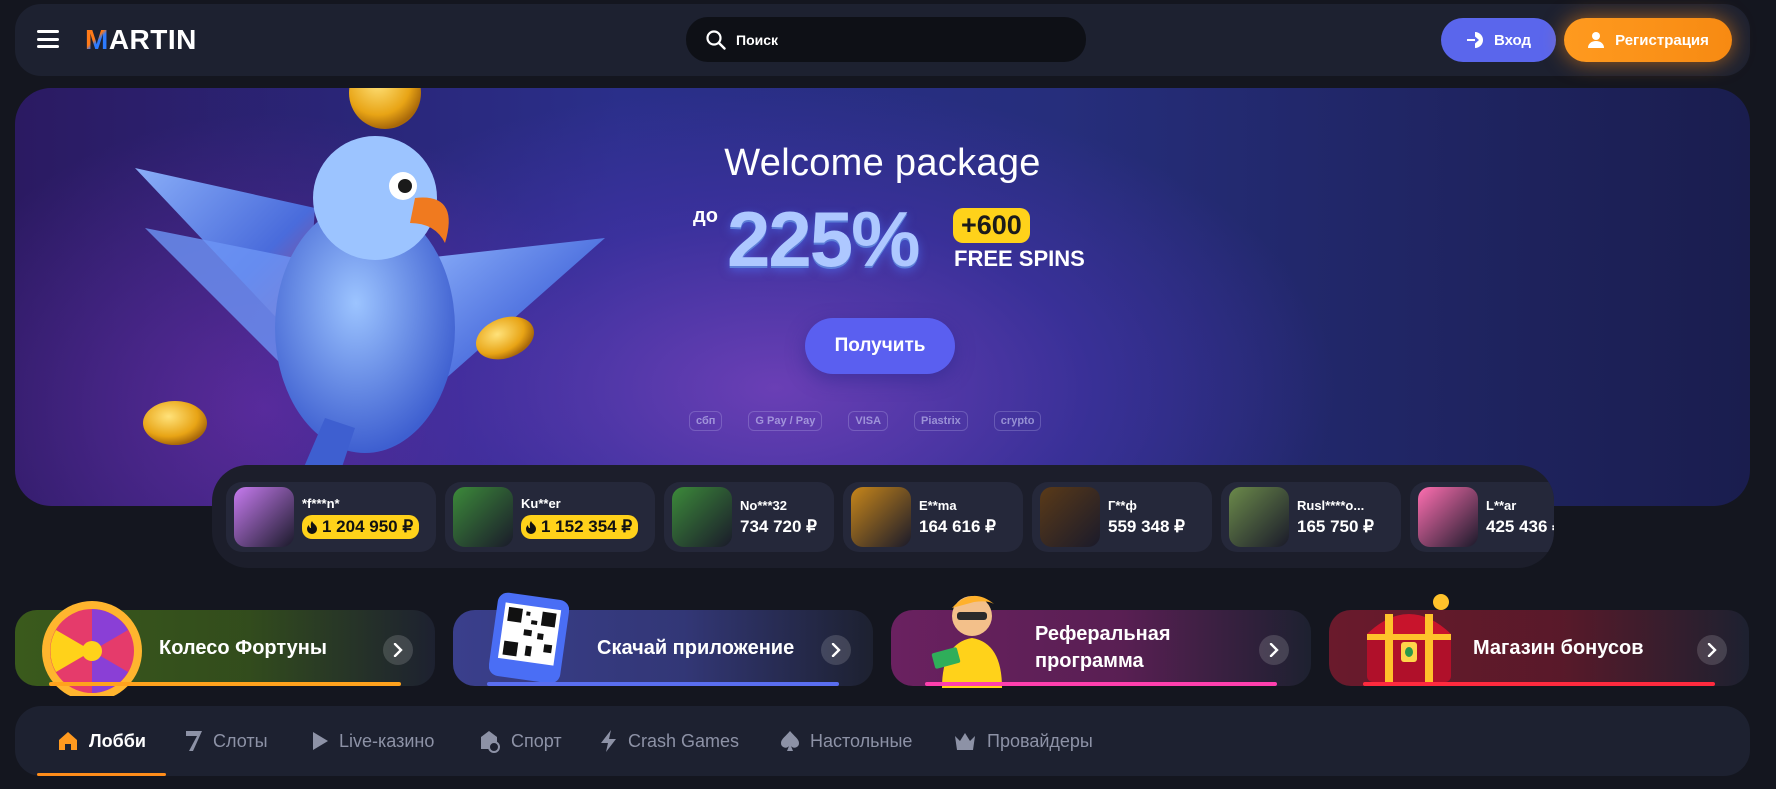 The height and width of the screenshot is (789, 1776). What do you see at coordinates (320, 741) in the screenshot?
I see `play-icon` at bounding box center [320, 741].